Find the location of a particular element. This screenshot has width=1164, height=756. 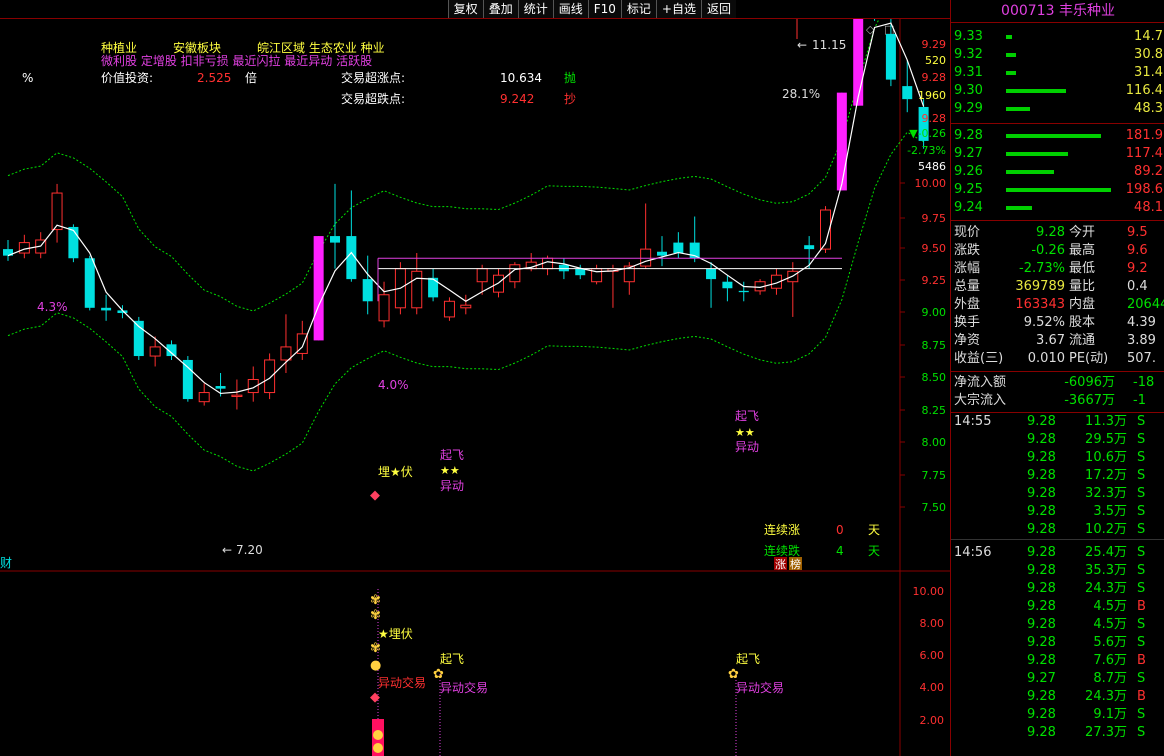

lianjie-count: 4 is located at coordinates (840, 551).